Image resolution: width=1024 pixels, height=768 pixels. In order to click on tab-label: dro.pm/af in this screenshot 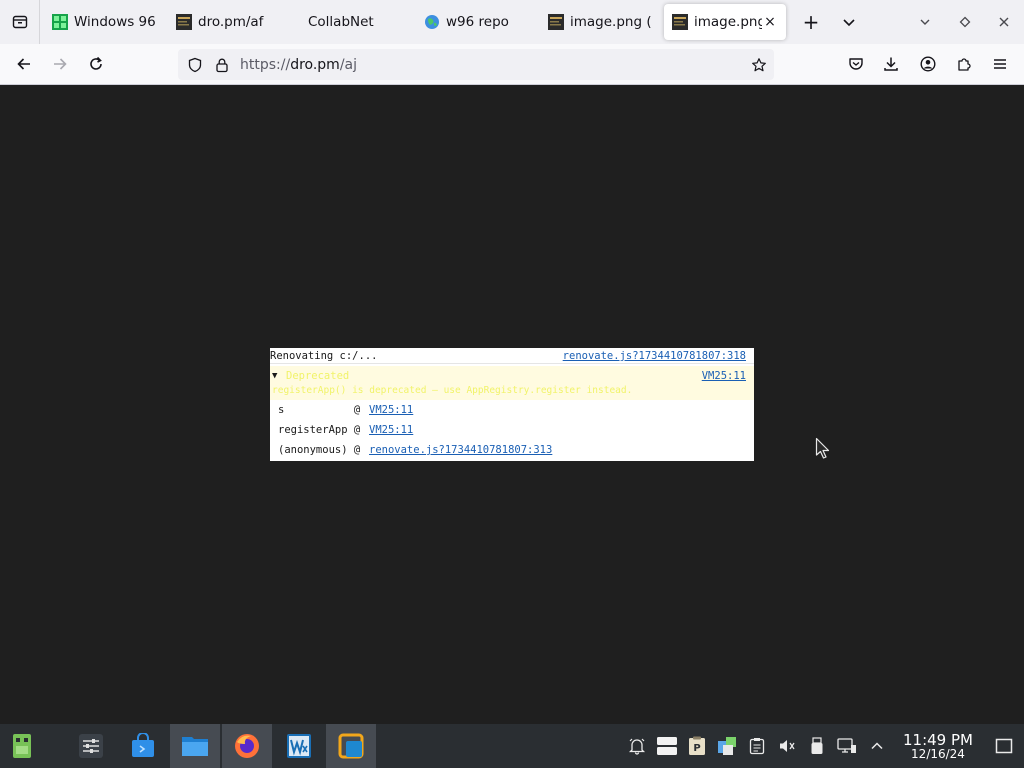, I will do `click(231, 22)`.